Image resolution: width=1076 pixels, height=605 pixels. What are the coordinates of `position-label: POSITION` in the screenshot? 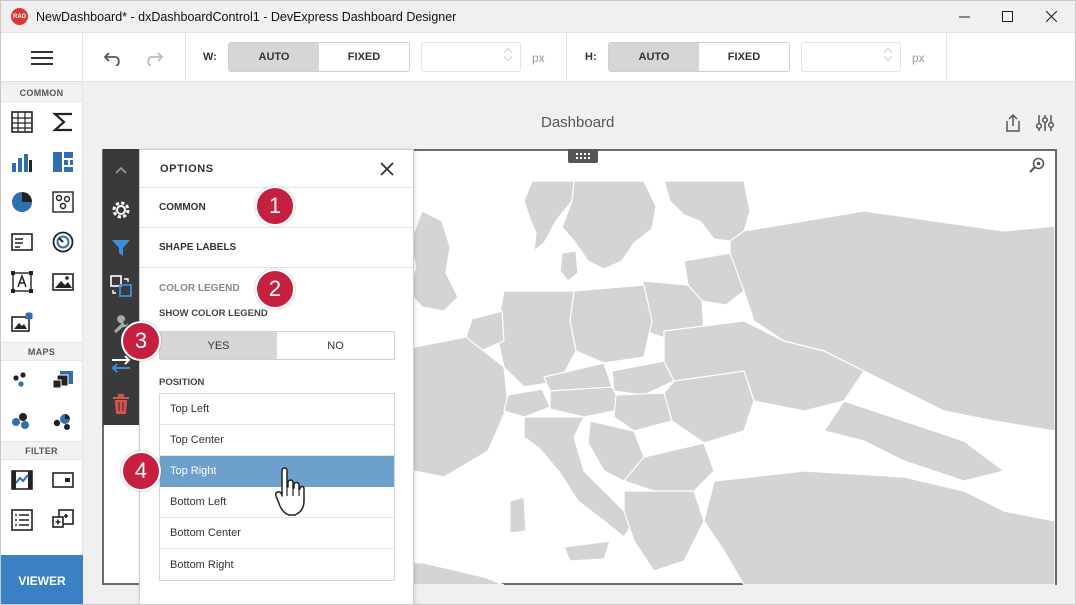 It's located at (182, 382).